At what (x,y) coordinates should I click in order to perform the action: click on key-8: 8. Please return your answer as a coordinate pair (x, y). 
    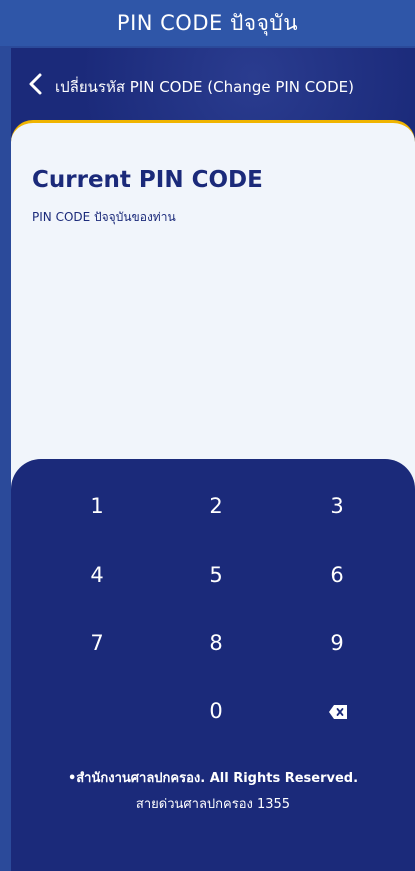
    Looking at the image, I should click on (216, 643).